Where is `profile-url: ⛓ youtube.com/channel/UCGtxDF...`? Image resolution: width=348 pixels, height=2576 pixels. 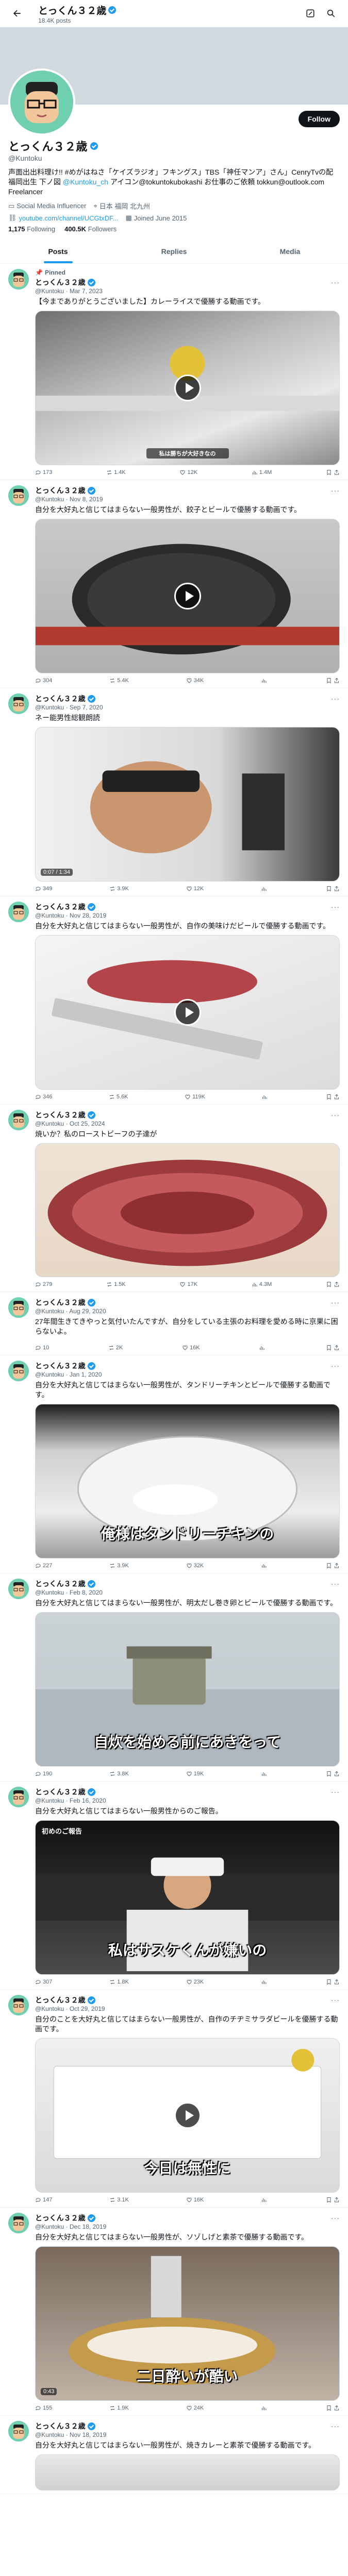
profile-url: ⛓ youtube.com/channel/UCGtxDF... is located at coordinates (63, 218).